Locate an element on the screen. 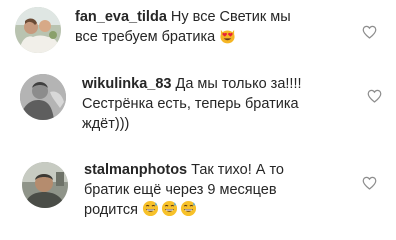  comment-line: wikulinka_83 Да мы только за!!!! is located at coordinates (192, 84).